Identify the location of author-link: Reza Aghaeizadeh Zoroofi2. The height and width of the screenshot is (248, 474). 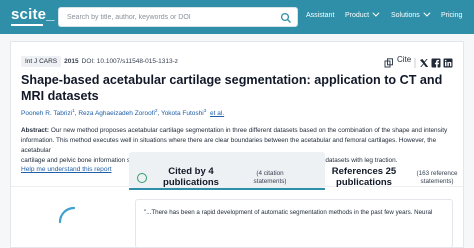
(117, 113).